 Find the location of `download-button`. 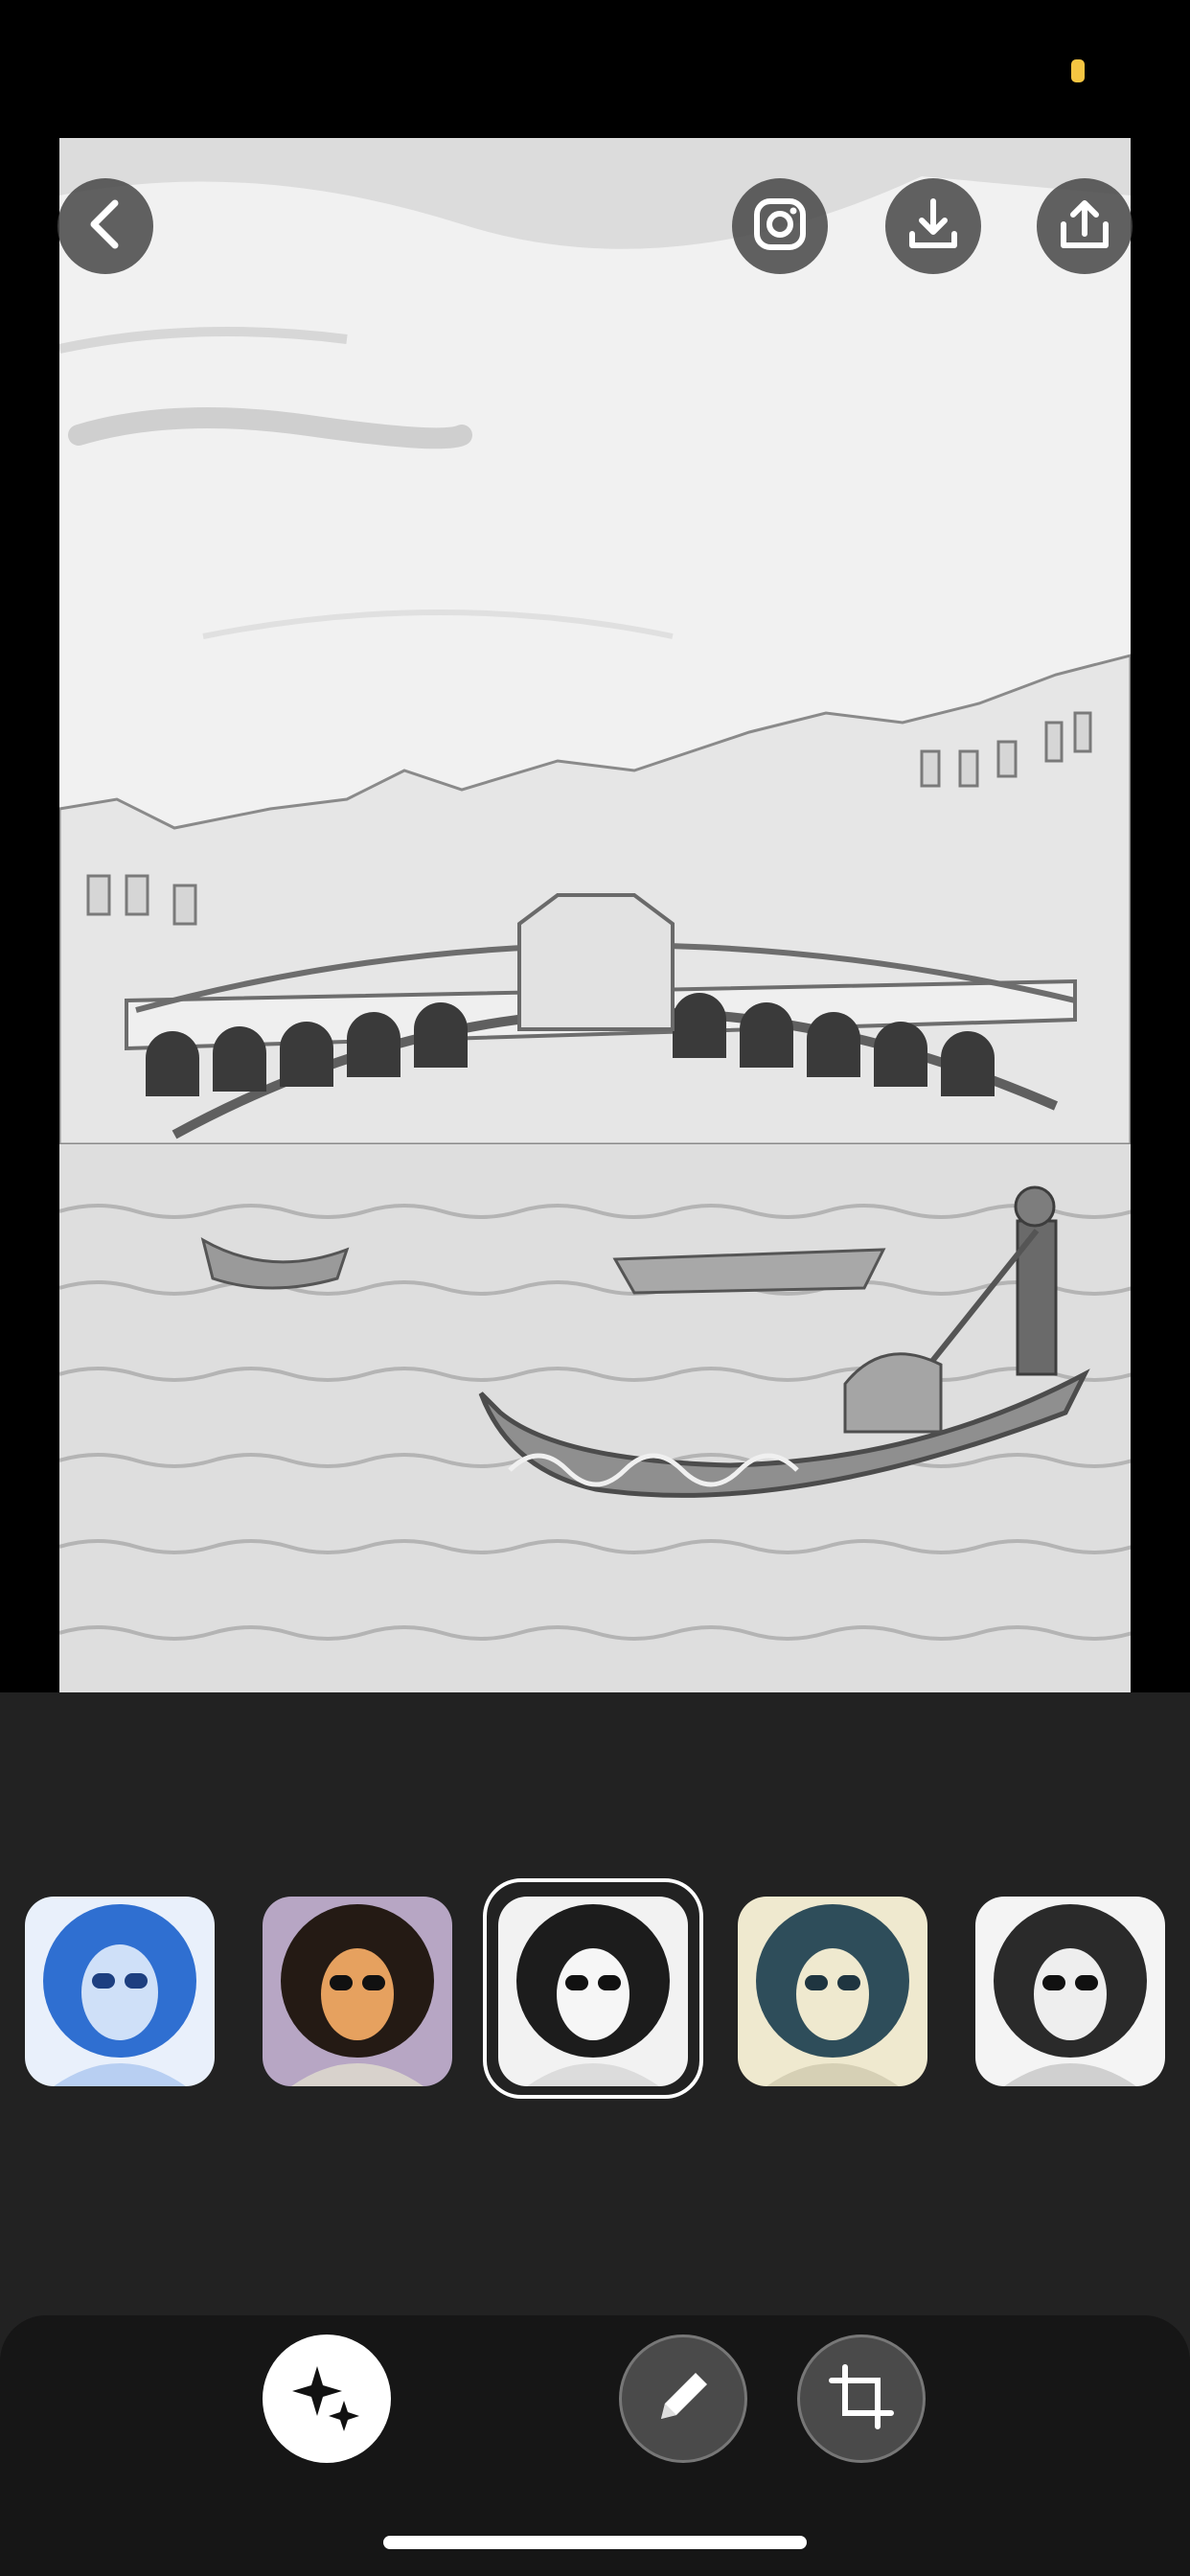

download-button is located at coordinates (933, 226).